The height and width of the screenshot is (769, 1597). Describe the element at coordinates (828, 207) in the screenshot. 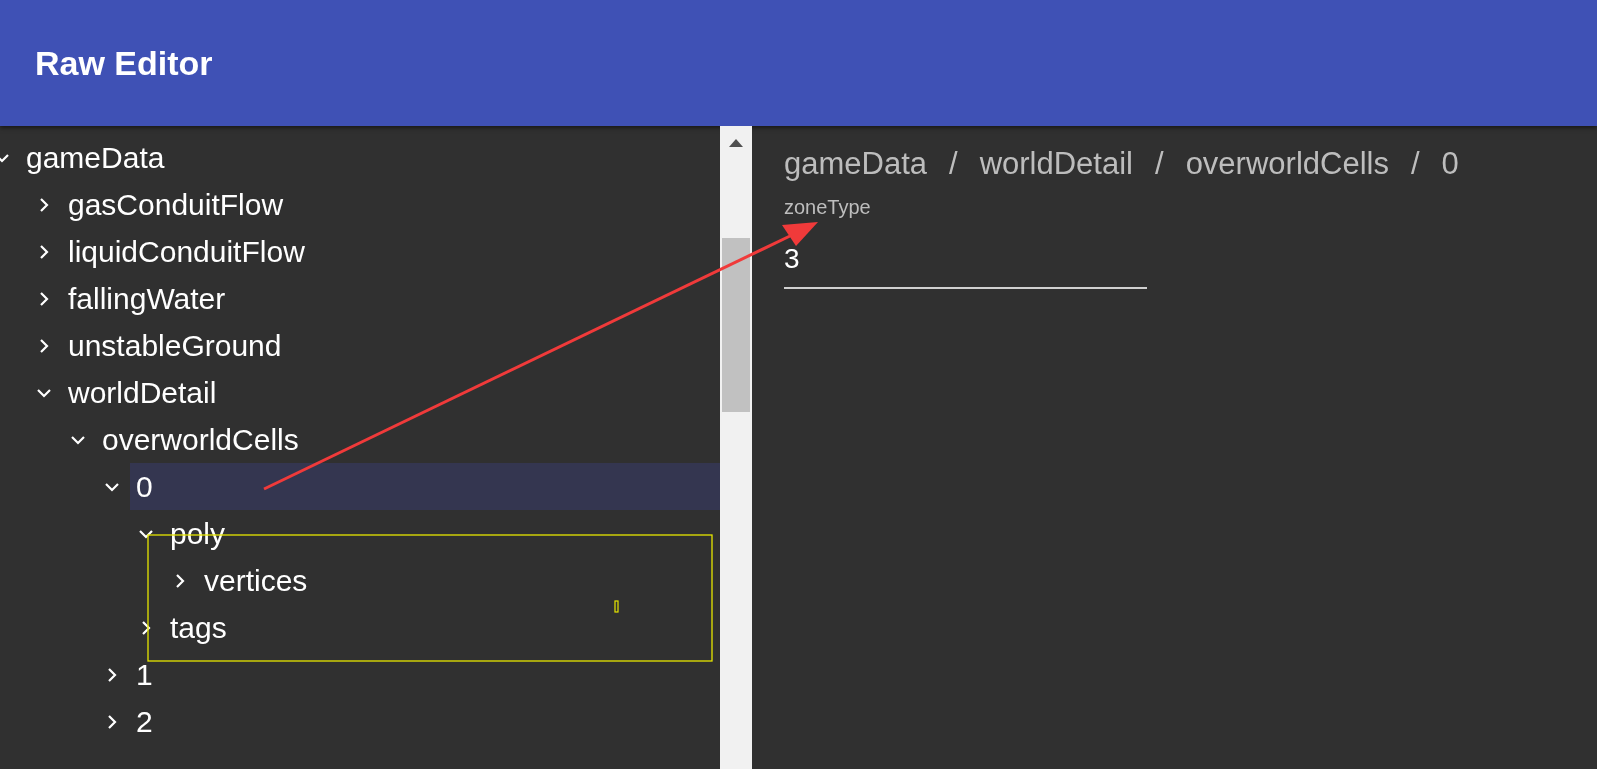

I see `field-label: zoneType` at that location.